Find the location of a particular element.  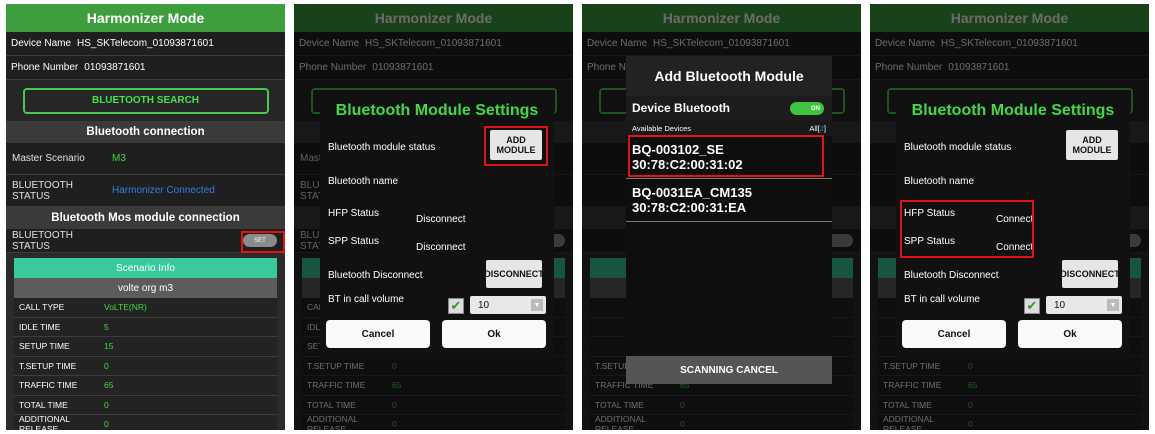

device-mac: 30:78:C2:00:31:EA is located at coordinates (689, 207).